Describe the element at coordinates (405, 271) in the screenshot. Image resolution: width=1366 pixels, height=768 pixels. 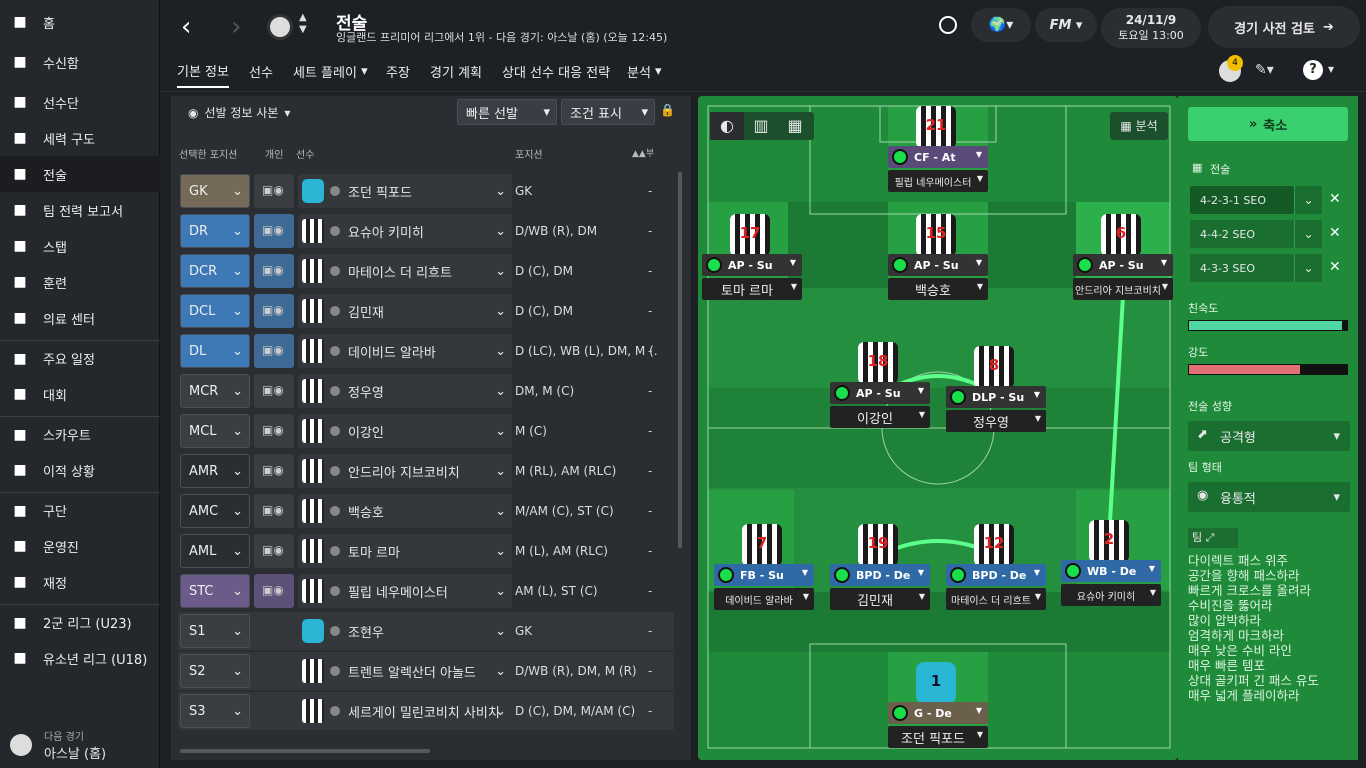
I see `player-select: 마테이스 더 리흐트 ⌄` at that location.